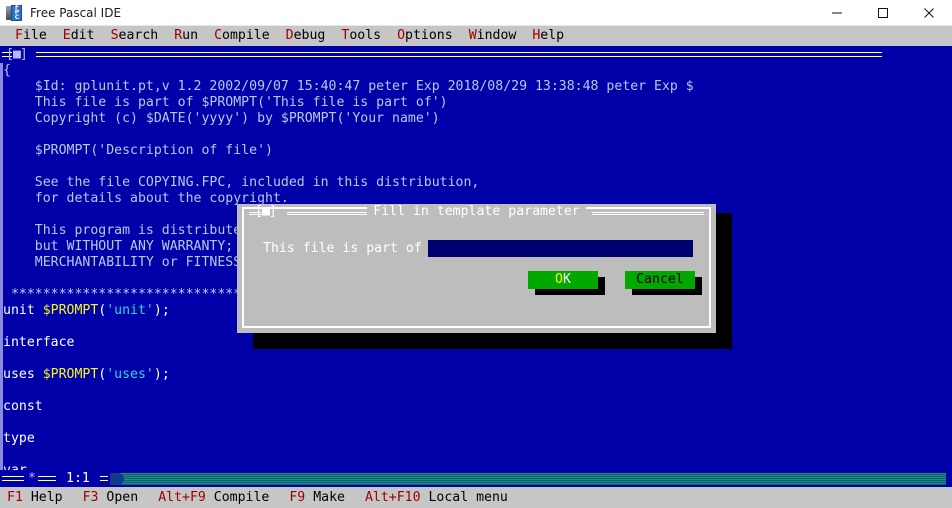 This screenshot has height=508, width=952. I want to click on menu-label: ompile, so click(246, 35).